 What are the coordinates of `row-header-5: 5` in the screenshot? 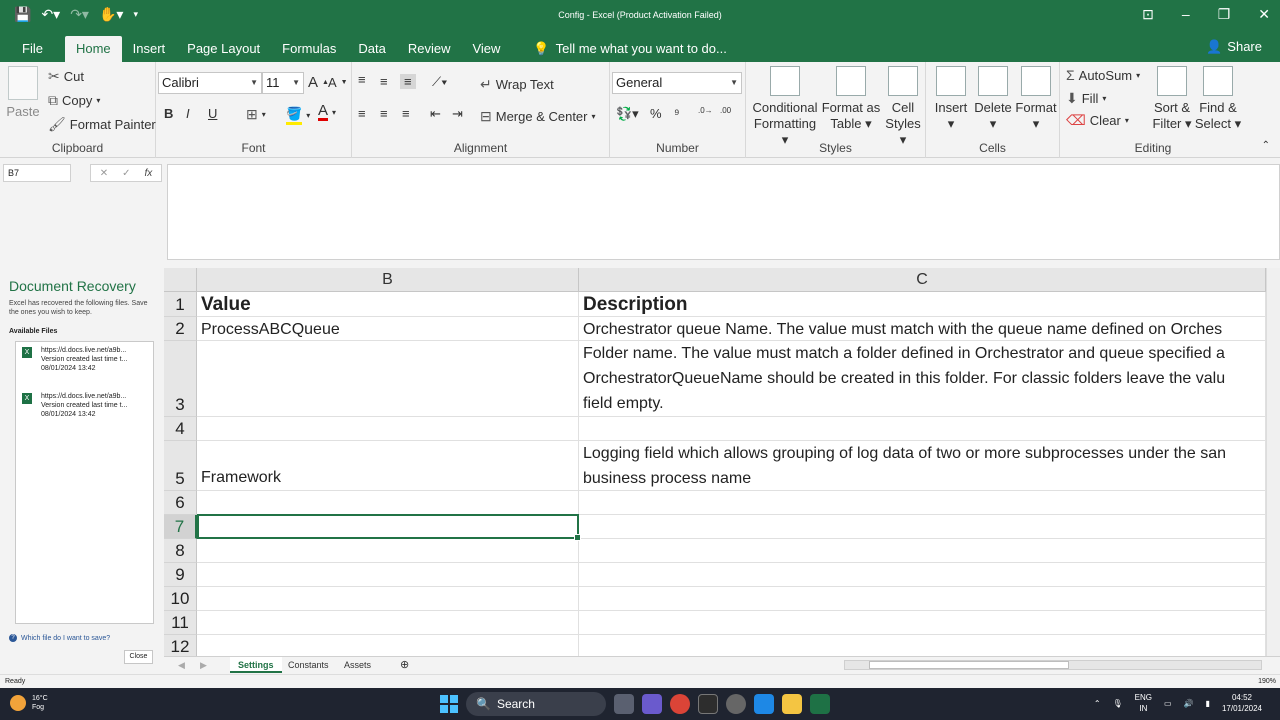 It's located at (180, 466).